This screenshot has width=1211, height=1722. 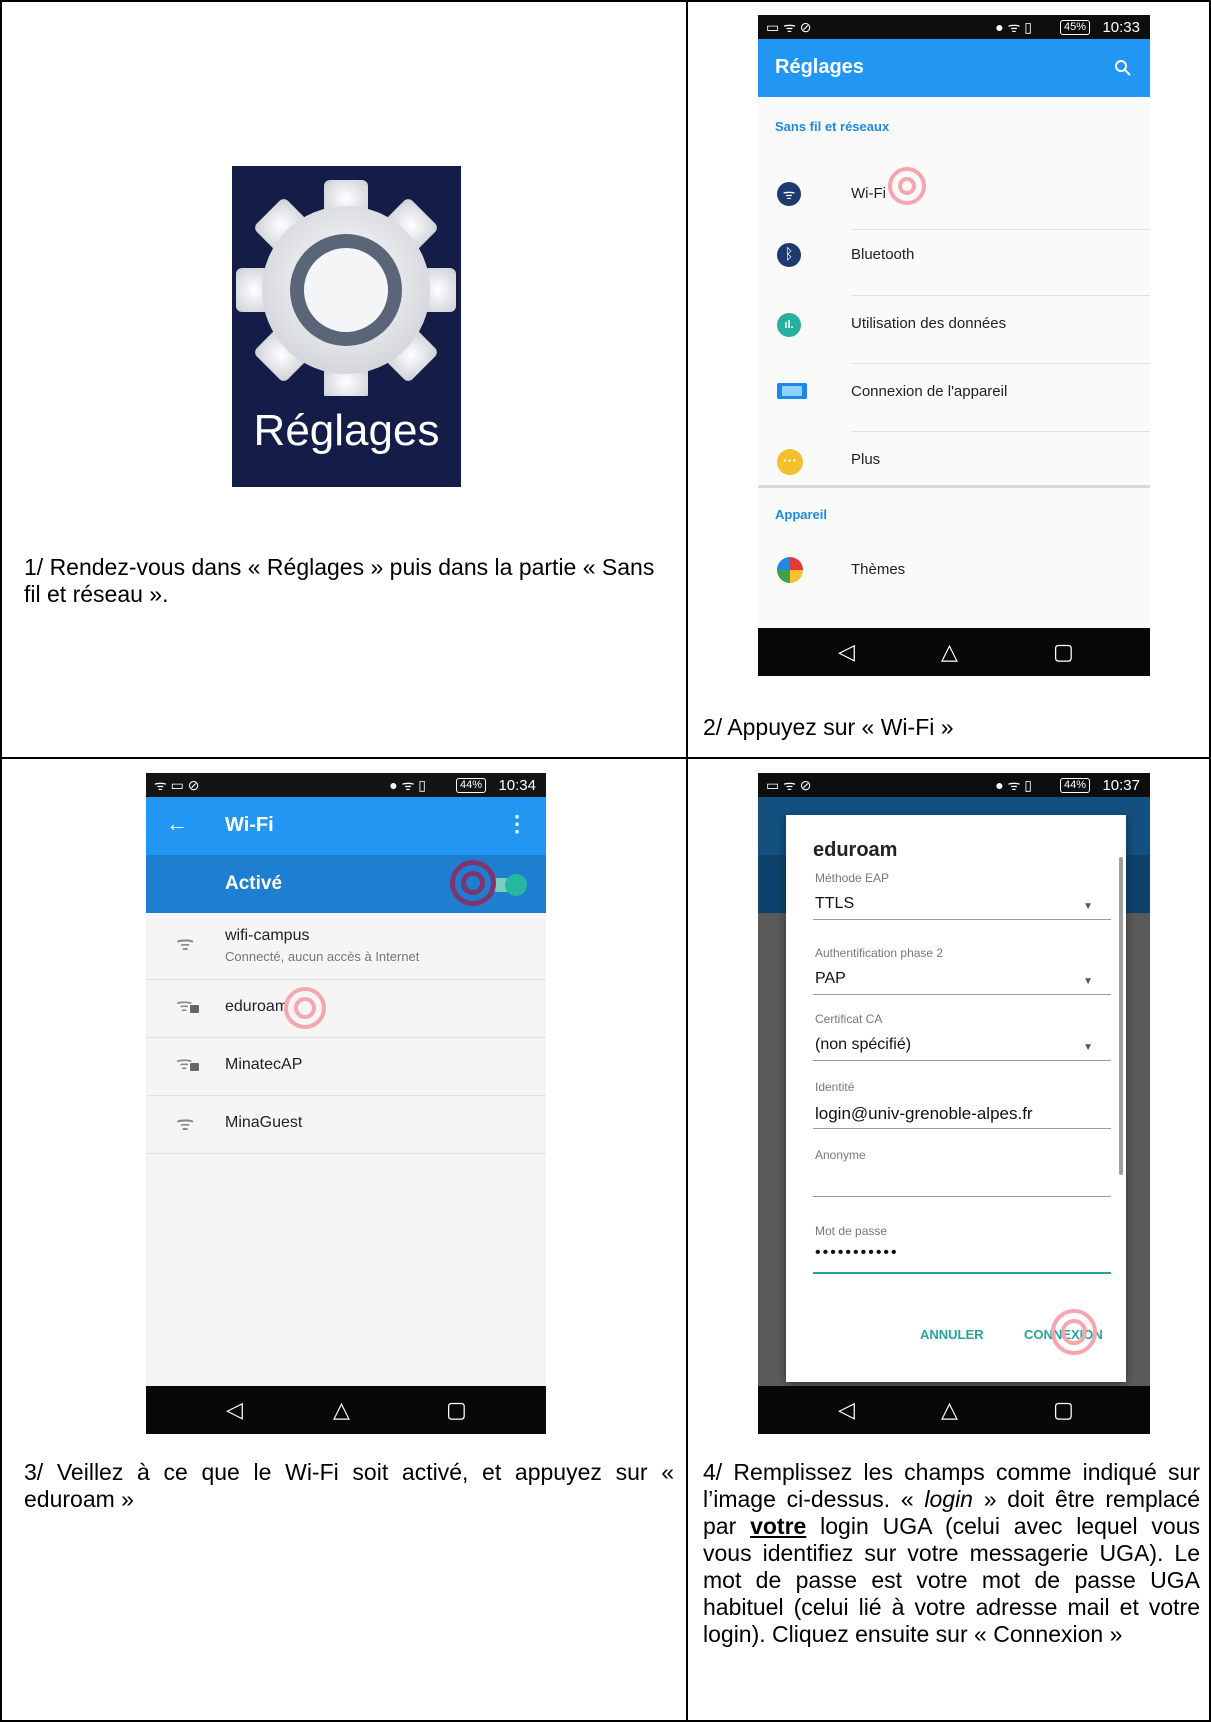 I want to click on settings-item-more: ··· Plus, so click(x=954, y=465).